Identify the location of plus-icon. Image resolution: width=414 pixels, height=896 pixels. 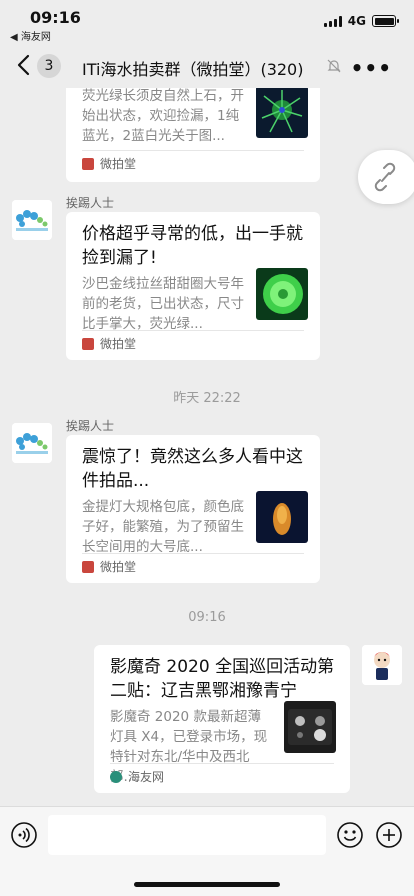
(389, 835).